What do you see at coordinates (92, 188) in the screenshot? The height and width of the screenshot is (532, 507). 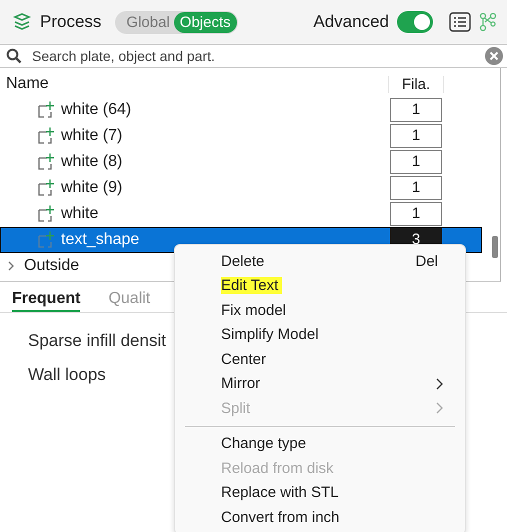 I see `part-name: white (9)` at bounding box center [92, 188].